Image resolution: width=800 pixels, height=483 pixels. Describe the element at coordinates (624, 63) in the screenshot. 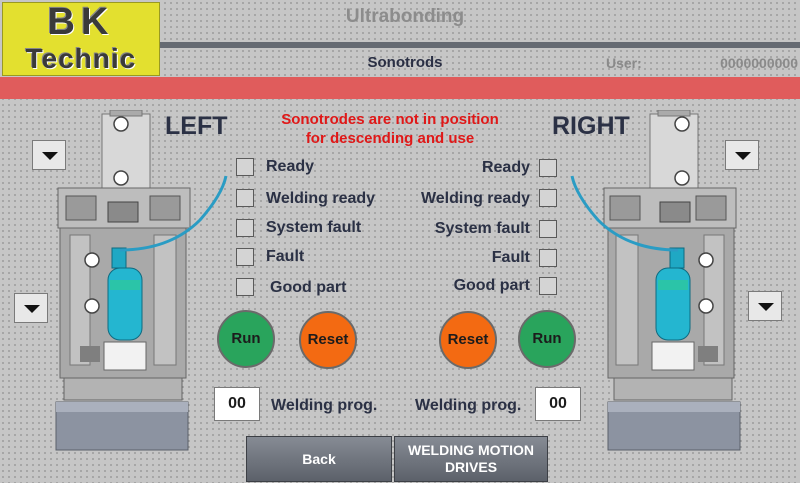

I see `user-label: User:` at that location.